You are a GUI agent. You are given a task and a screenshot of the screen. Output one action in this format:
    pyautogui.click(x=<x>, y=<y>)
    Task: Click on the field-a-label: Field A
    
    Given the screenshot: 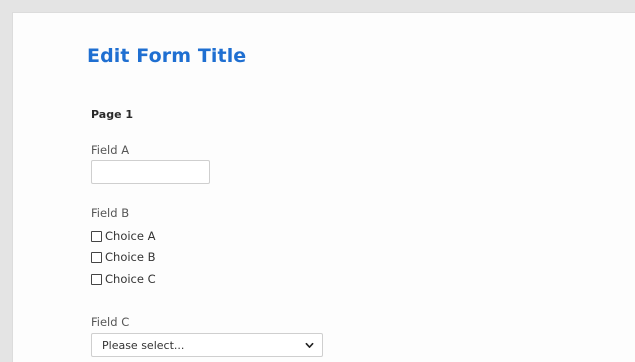 What is the action you would take?
    pyautogui.click(x=110, y=150)
    